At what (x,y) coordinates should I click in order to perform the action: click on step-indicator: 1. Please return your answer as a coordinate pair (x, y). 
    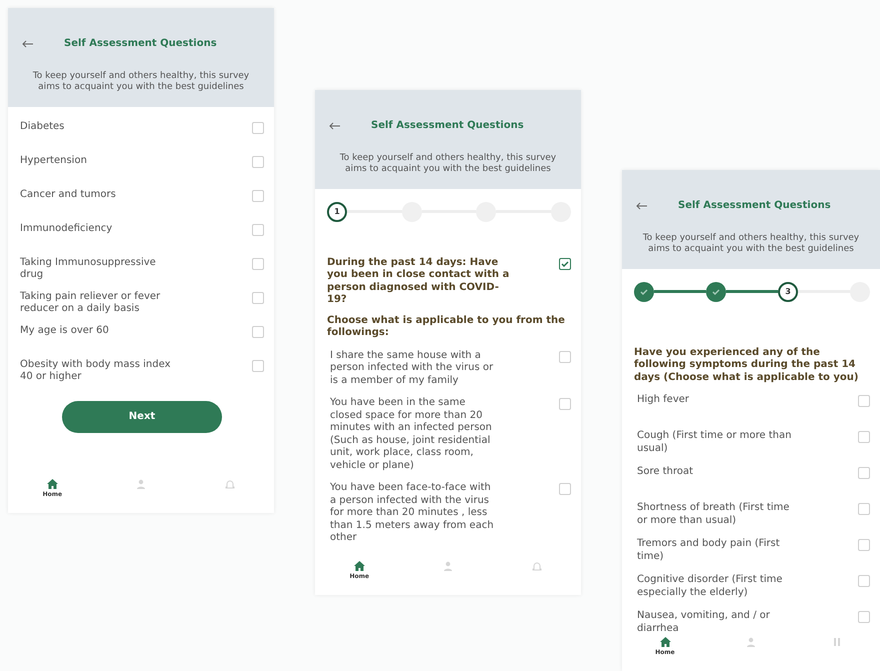
    Looking at the image, I should click on (337, 212).